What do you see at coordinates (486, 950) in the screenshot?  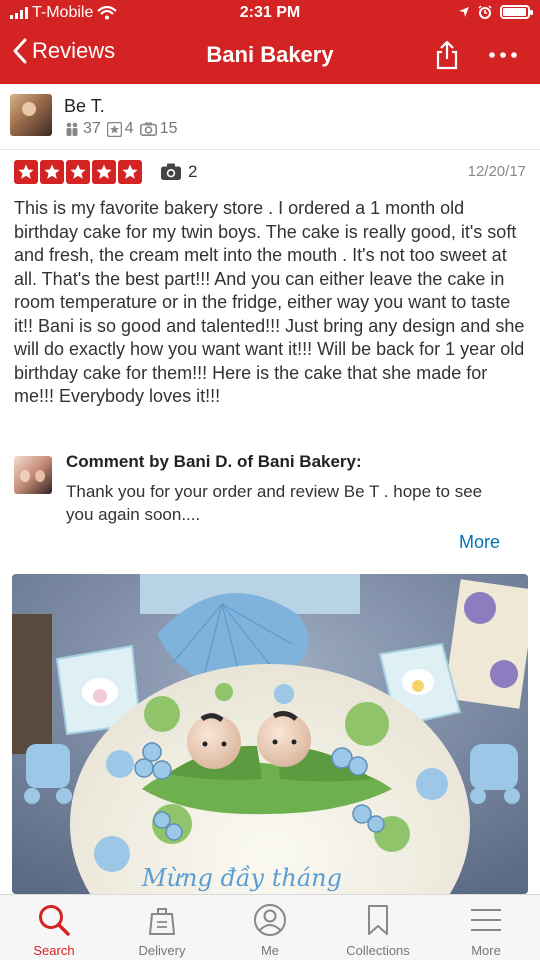 I see `tab-more-label: More` at bounding box center [486, 950].